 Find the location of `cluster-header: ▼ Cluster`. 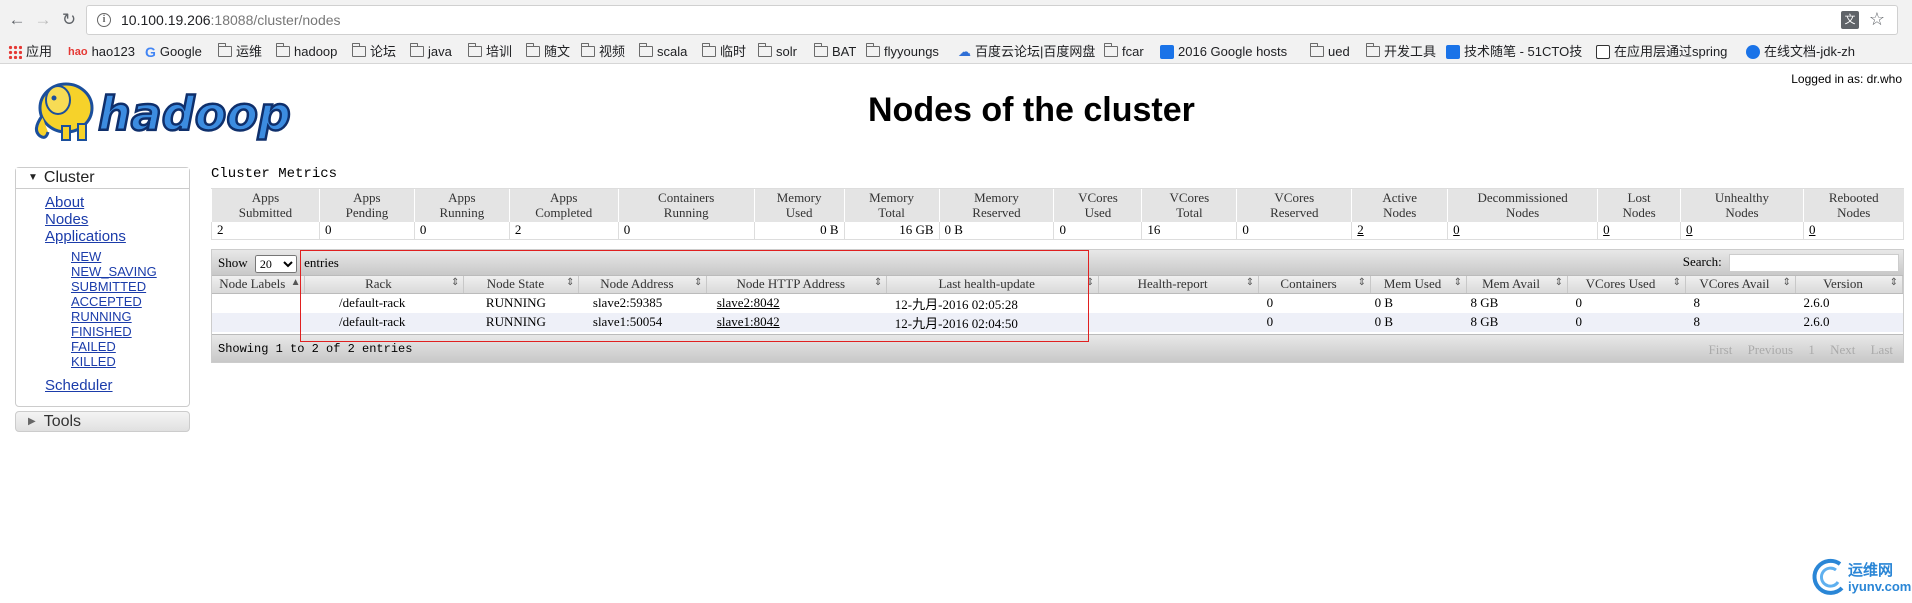

cluster-header: ▼ Cluster is located at coordinates (102, 178).